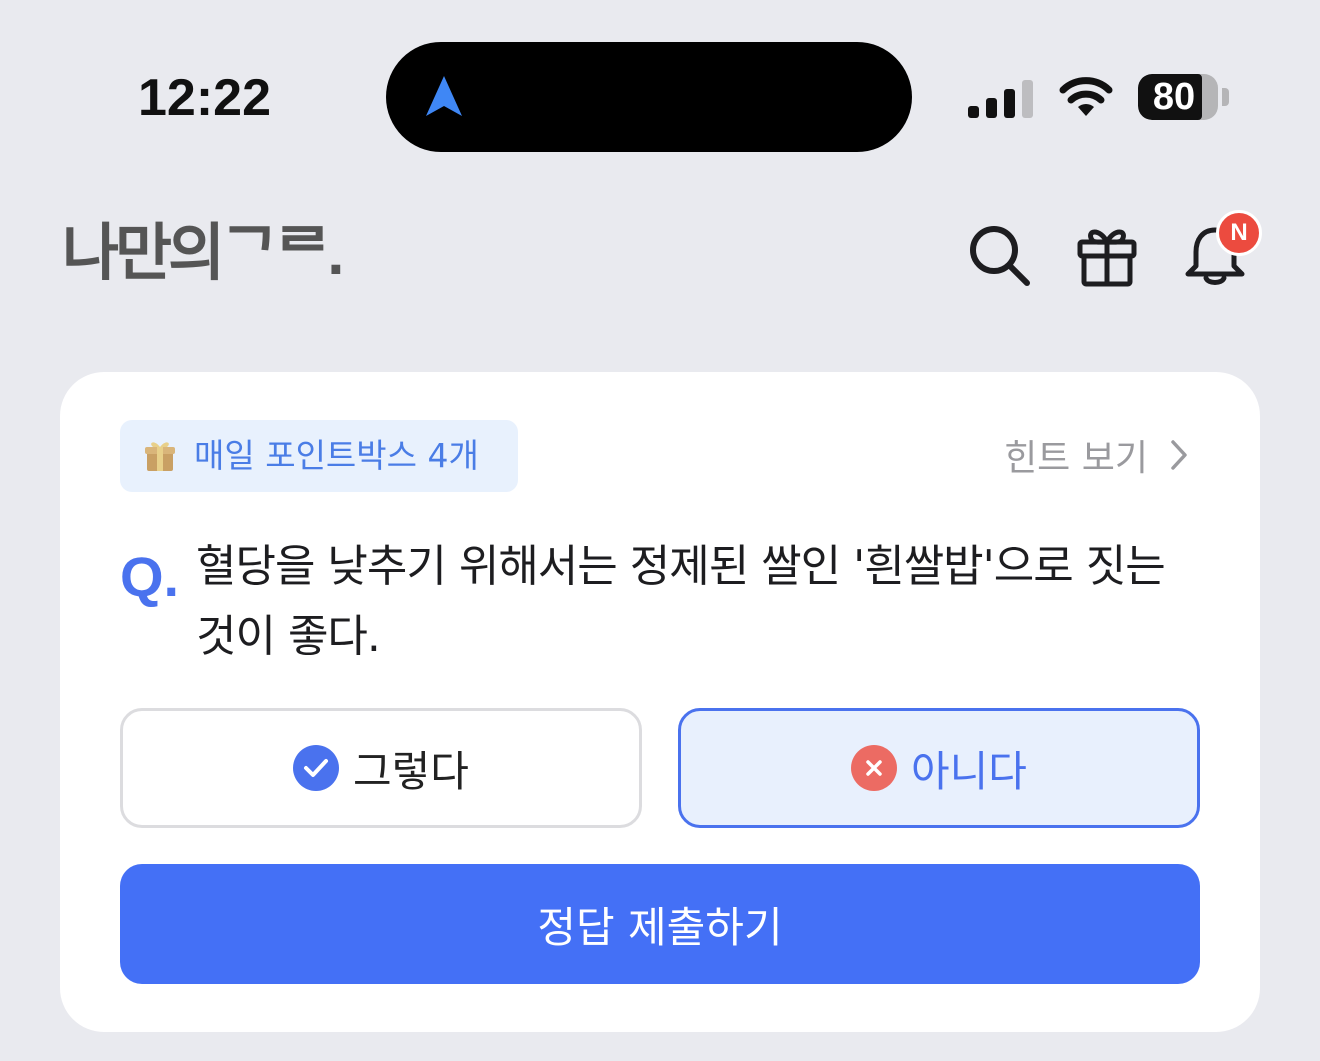 Image resolution: width=1320 pixels, height=1061 pixels. I want to click on cellular-signal-icon, so click(1000, 99).